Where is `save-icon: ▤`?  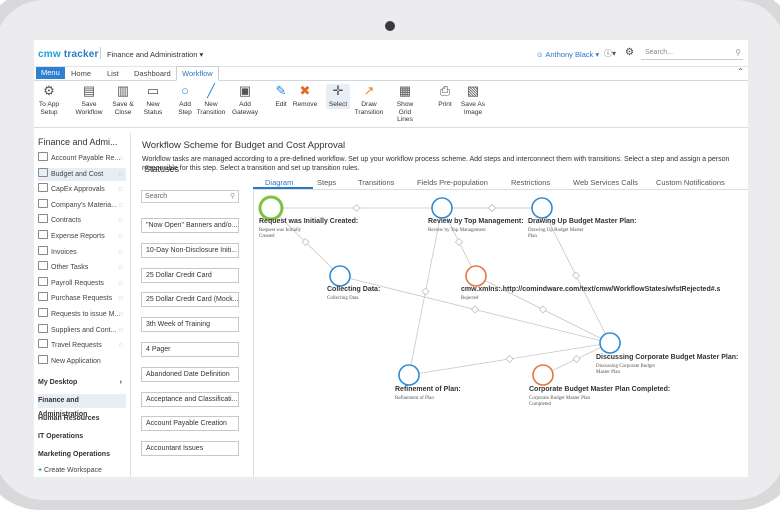 save-icon: ▤ is located at coordinates (89, 90).